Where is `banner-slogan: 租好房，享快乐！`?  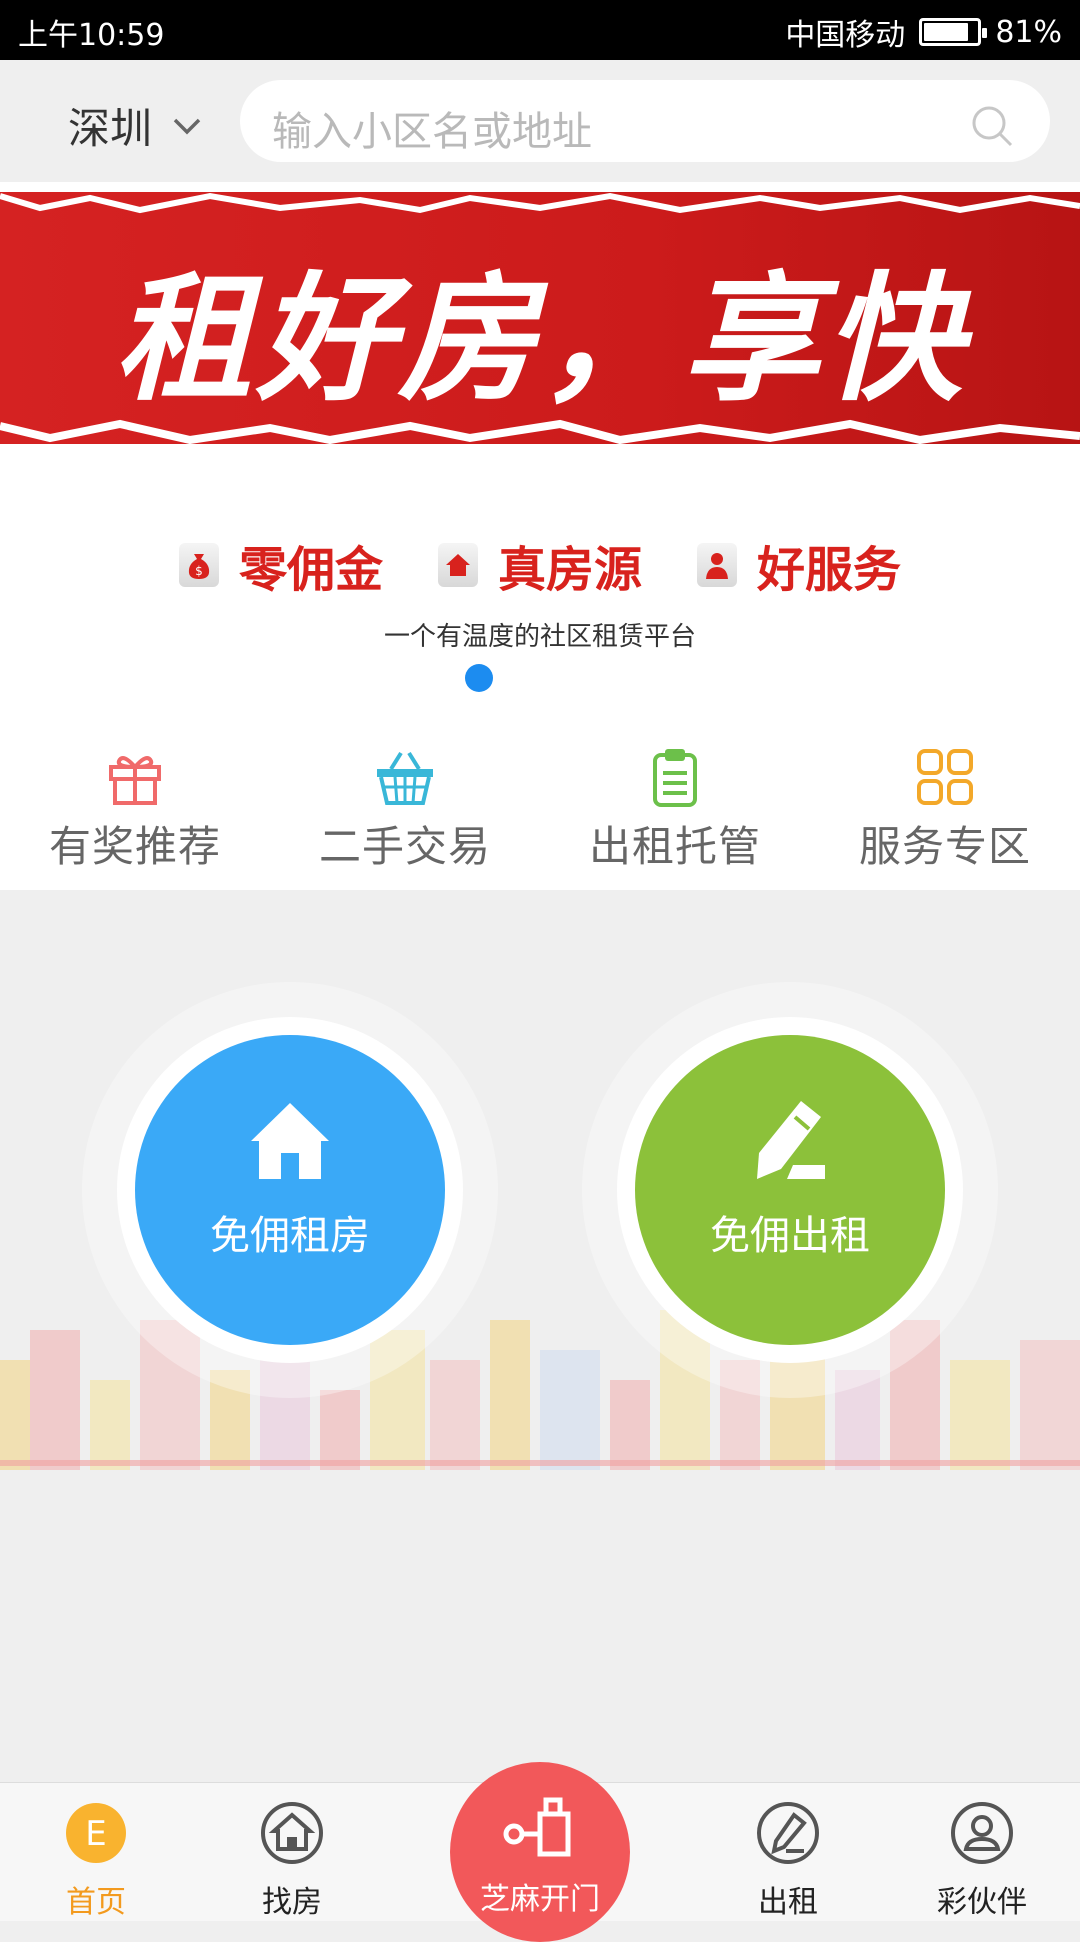 banner-slogan: 租好房，享快乐！ is located at coordinates (539, 339).